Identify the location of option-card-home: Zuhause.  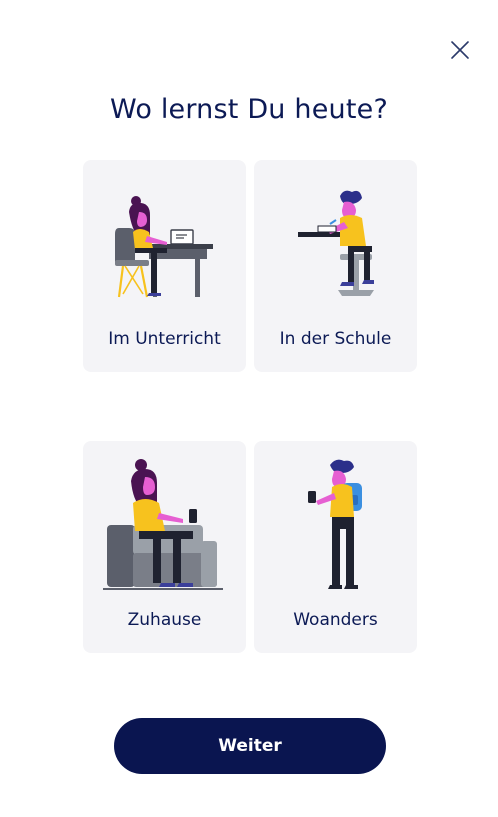
(164, 547).